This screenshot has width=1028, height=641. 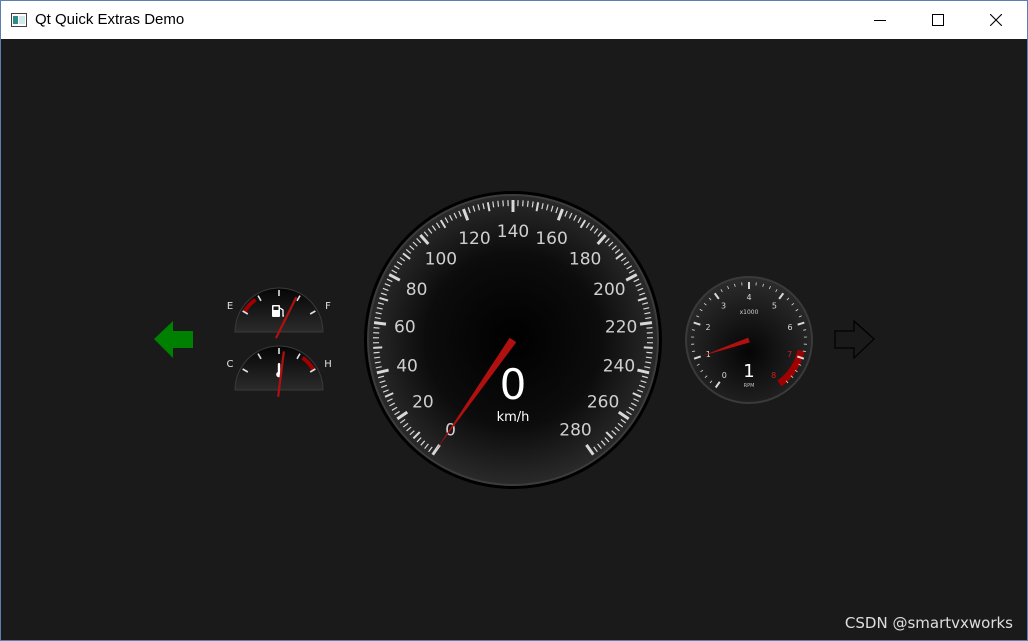 I want to click on watermark: CSDN @smartvxworks, so click(x=928, y=623).